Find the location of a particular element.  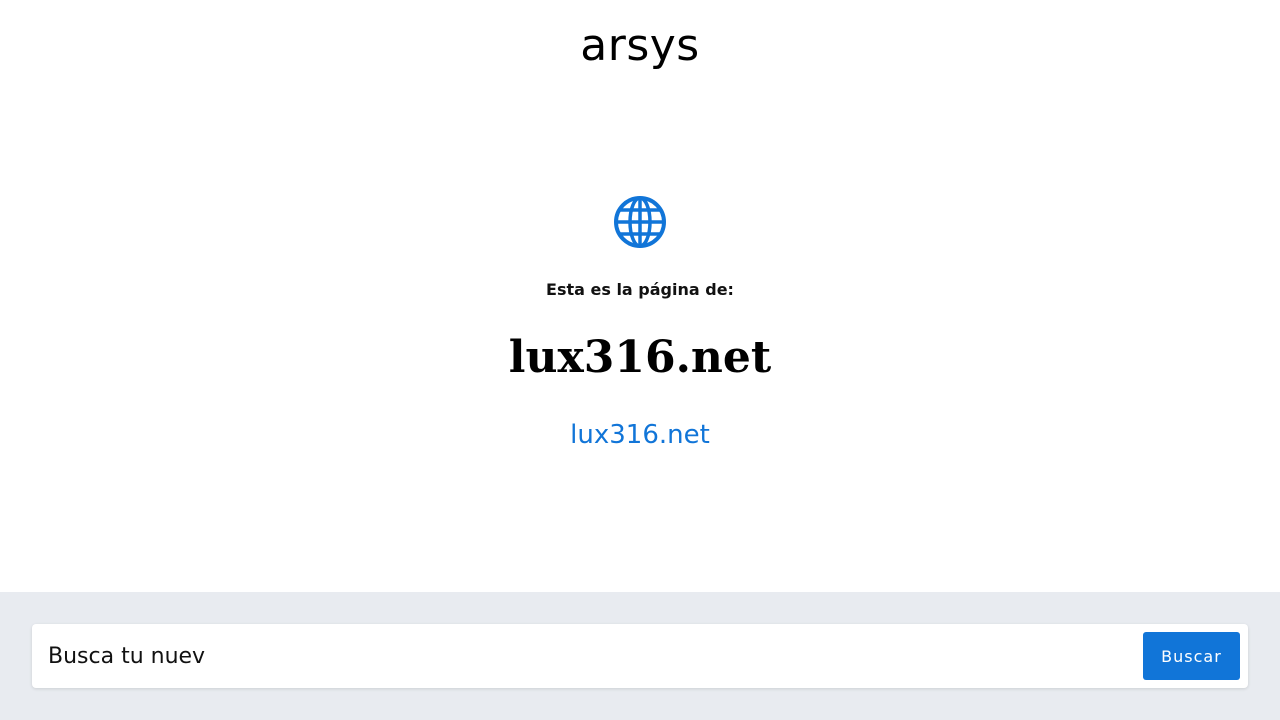

header: arsys is located at coordinates (640, 45).